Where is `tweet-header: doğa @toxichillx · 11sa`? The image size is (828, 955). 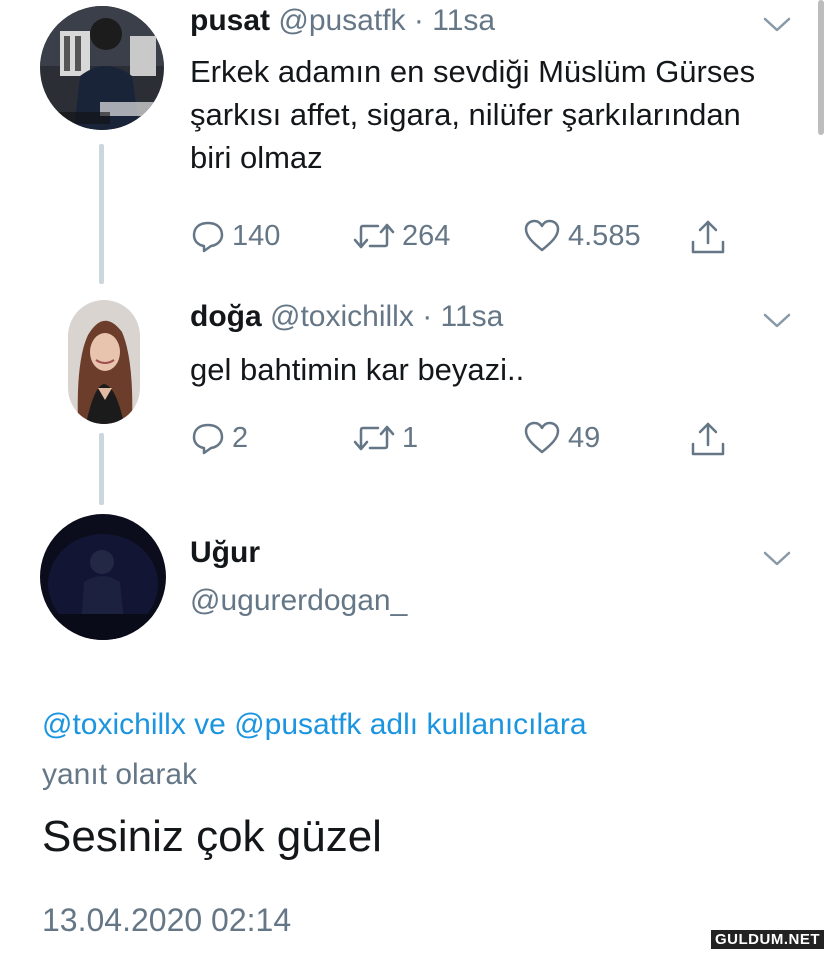 tweet-header: doğa @toxichillx · 11sa is located at coordinates (346, 317).